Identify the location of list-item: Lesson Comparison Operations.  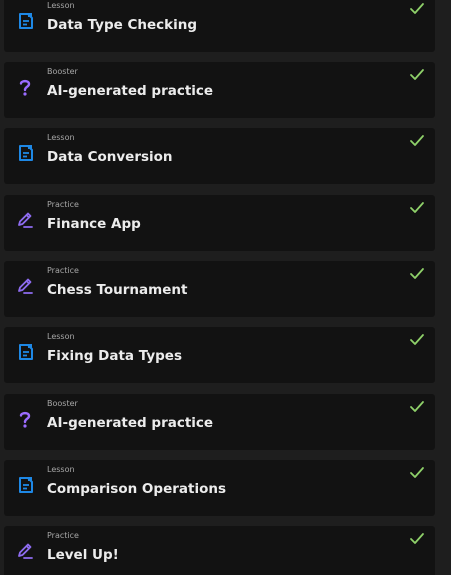
(219, 488).